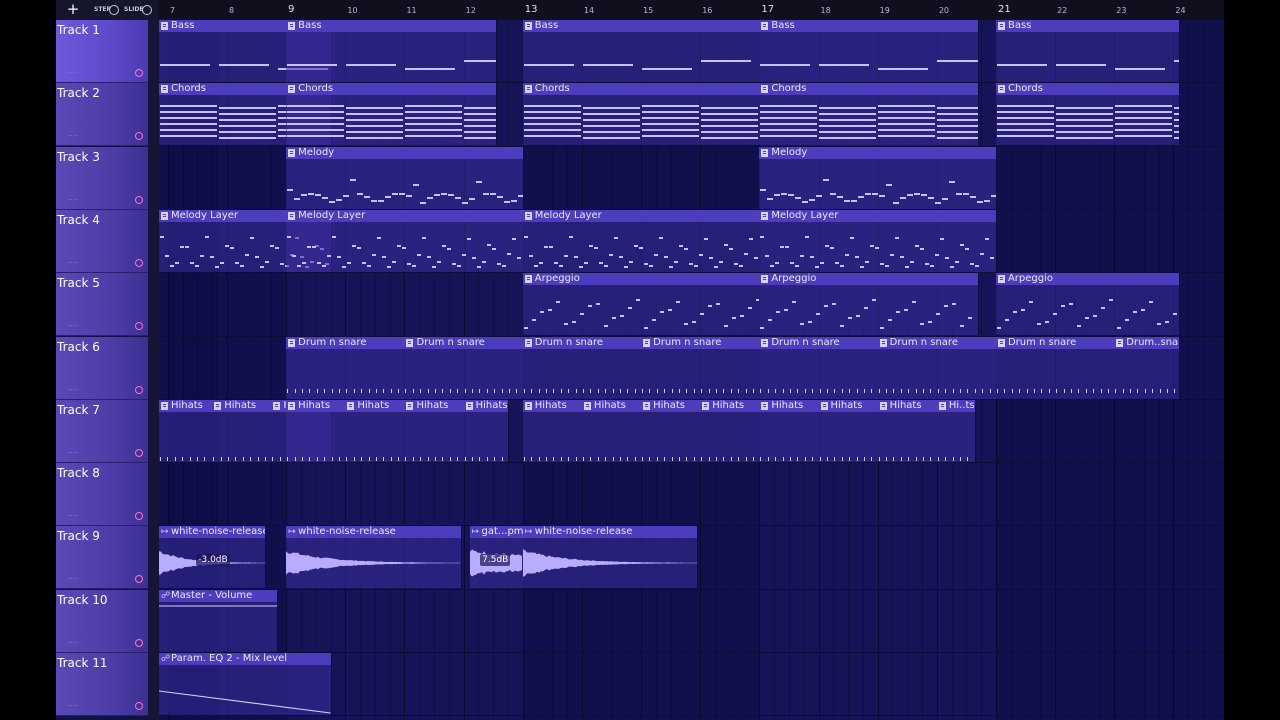  Describe the element at coordinates (496, 557) in the screenshot. I see `pattern-clip: ↦ gat...pm 7.5dB` at that location.